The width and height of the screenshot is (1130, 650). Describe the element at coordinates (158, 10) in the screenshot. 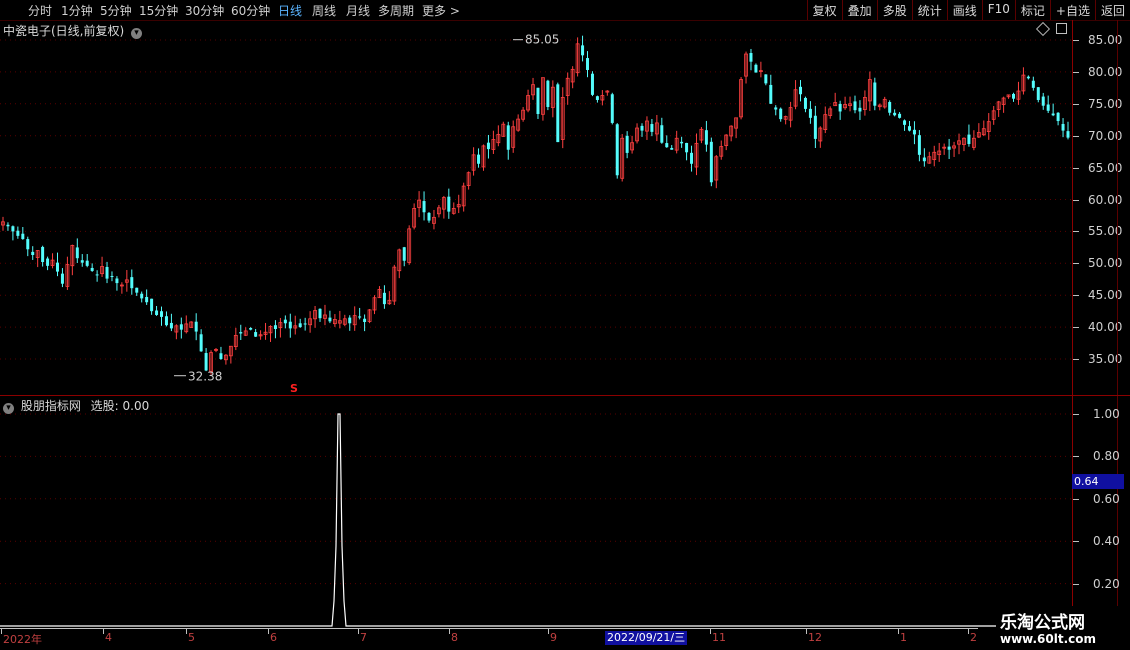

I see `period-tab: 15分钟` at that location.